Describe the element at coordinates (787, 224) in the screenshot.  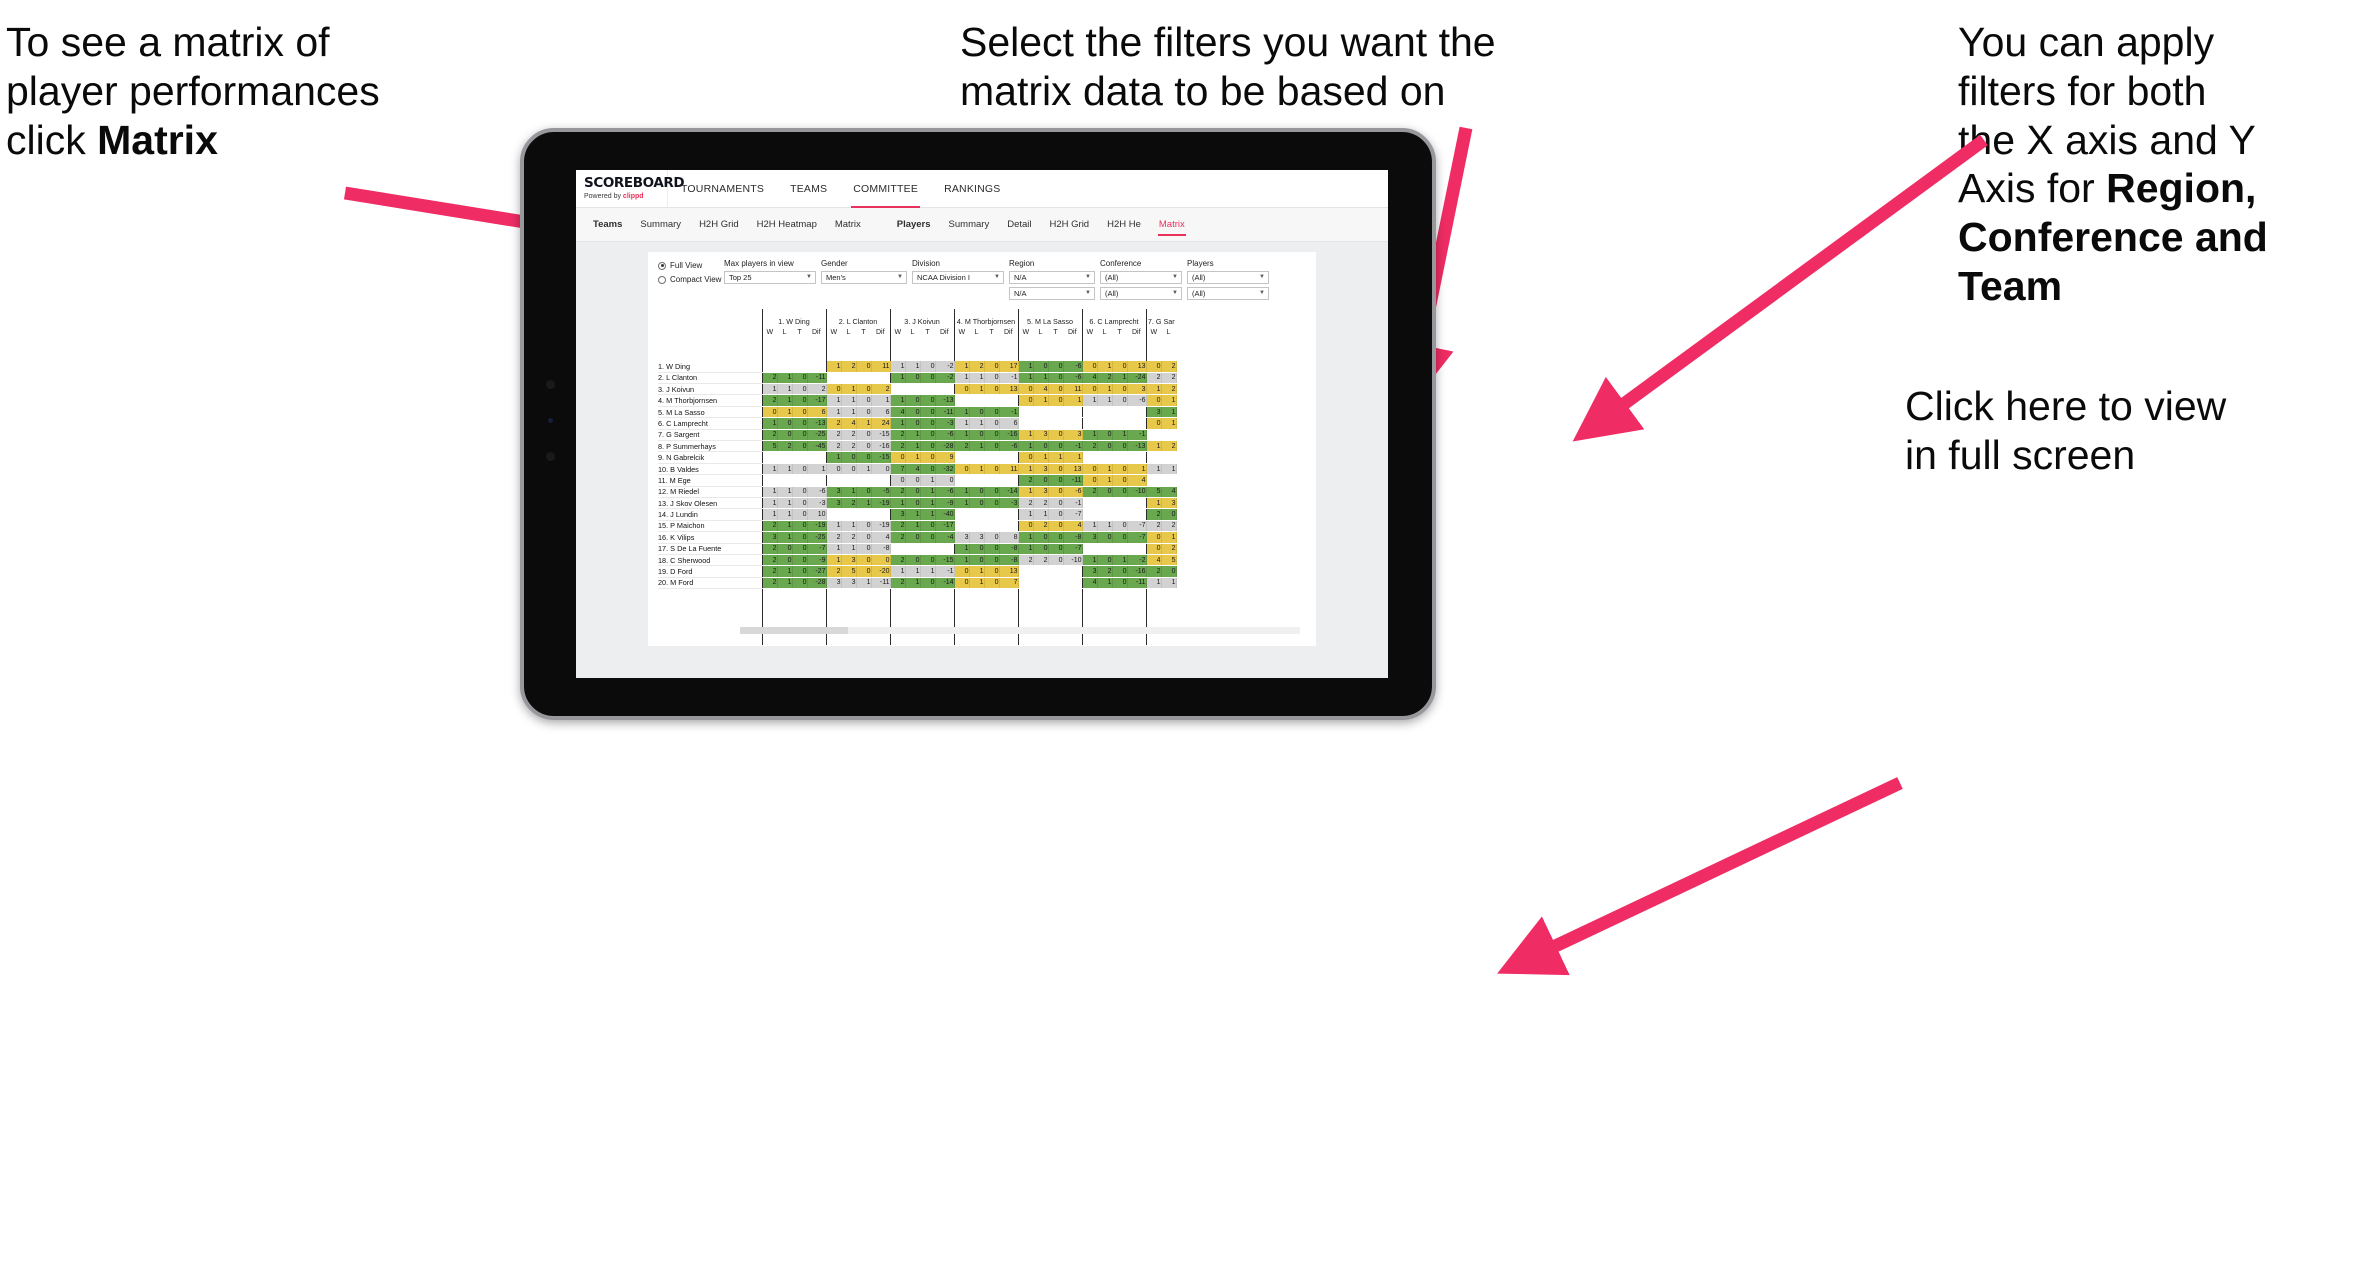
I see `tab-teams-h2h-heatmap: H2H Heatmap` at that location.